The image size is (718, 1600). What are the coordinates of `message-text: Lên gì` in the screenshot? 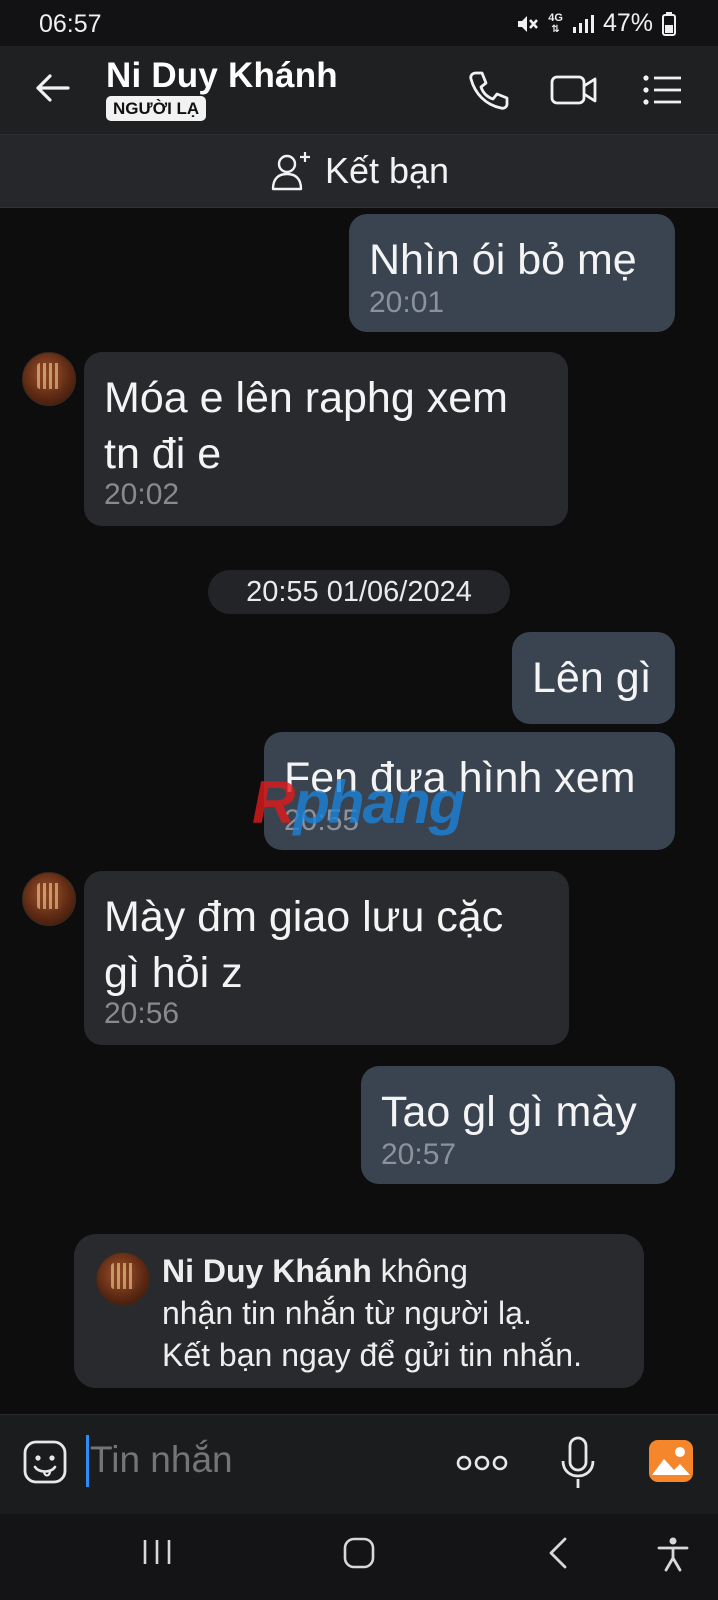 It's located at (592, 678).